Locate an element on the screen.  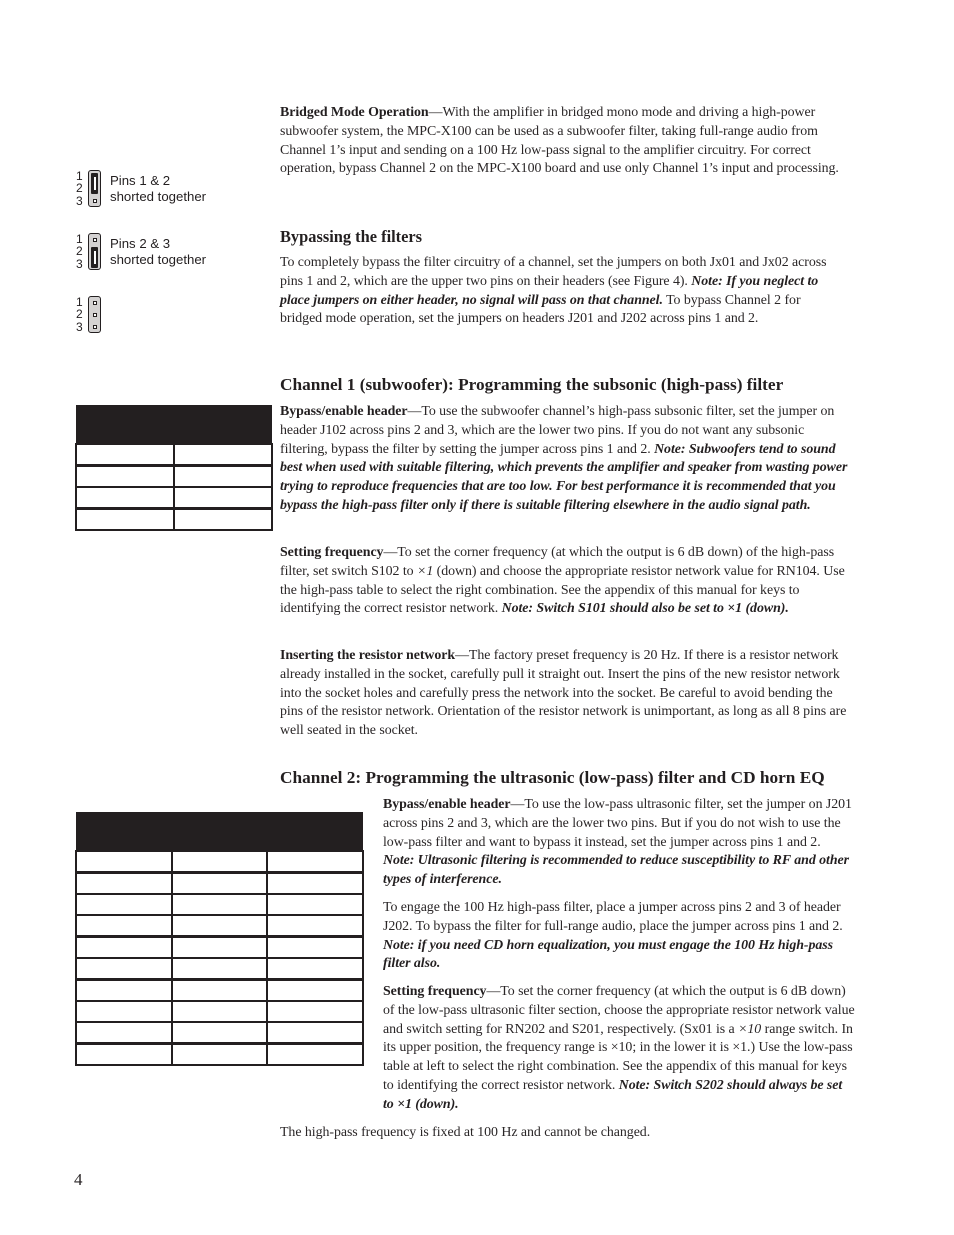
paragraph-lead: Inserting the resistor network is located at coordinates (368, 655).